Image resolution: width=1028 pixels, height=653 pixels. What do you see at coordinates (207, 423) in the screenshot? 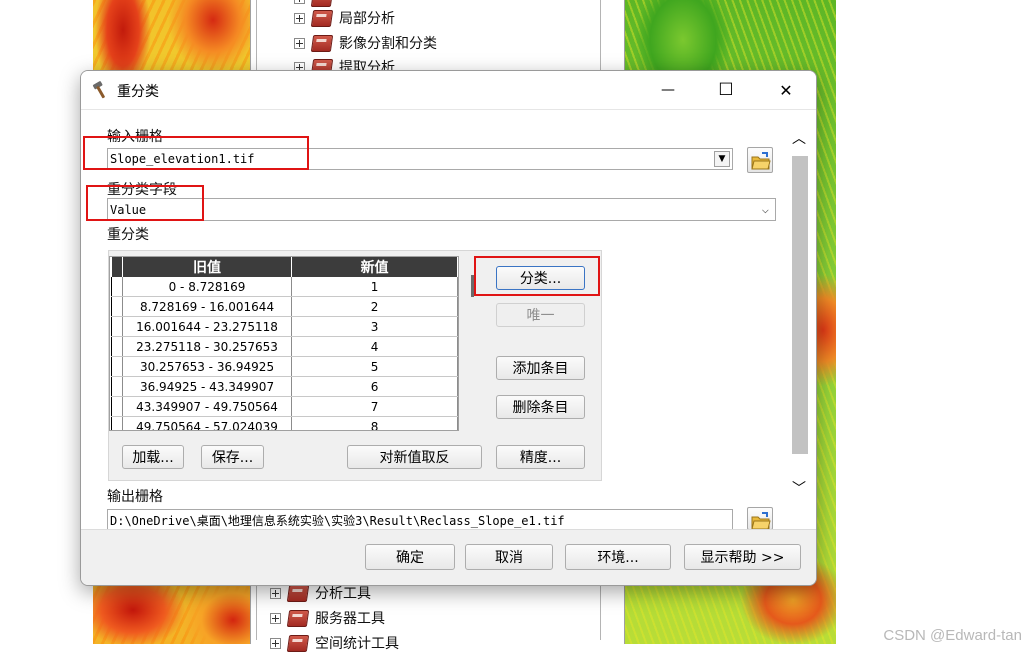
I see `old-value-cell: 49.750564 - 57.024039` at bounding box center [207, 423].